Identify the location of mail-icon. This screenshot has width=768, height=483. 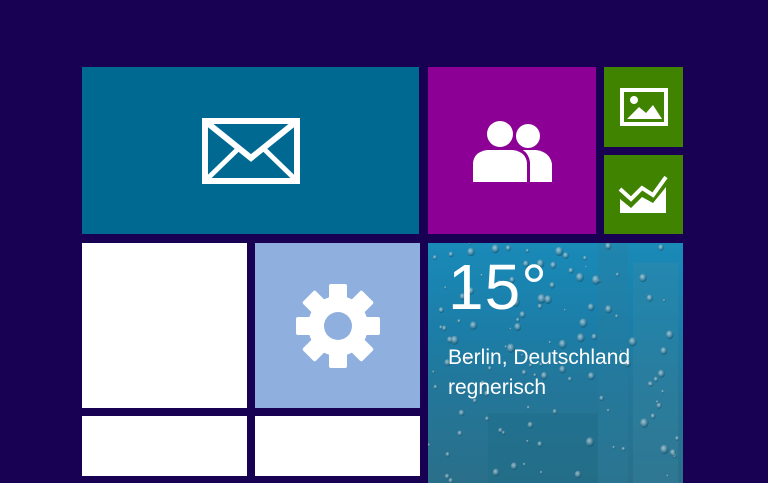
(250, 150).